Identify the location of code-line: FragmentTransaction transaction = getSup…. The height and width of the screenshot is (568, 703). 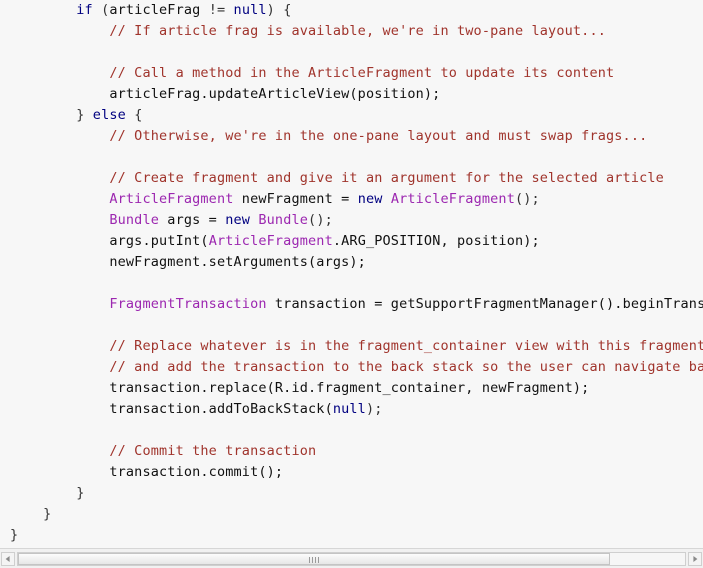
(351, 304).